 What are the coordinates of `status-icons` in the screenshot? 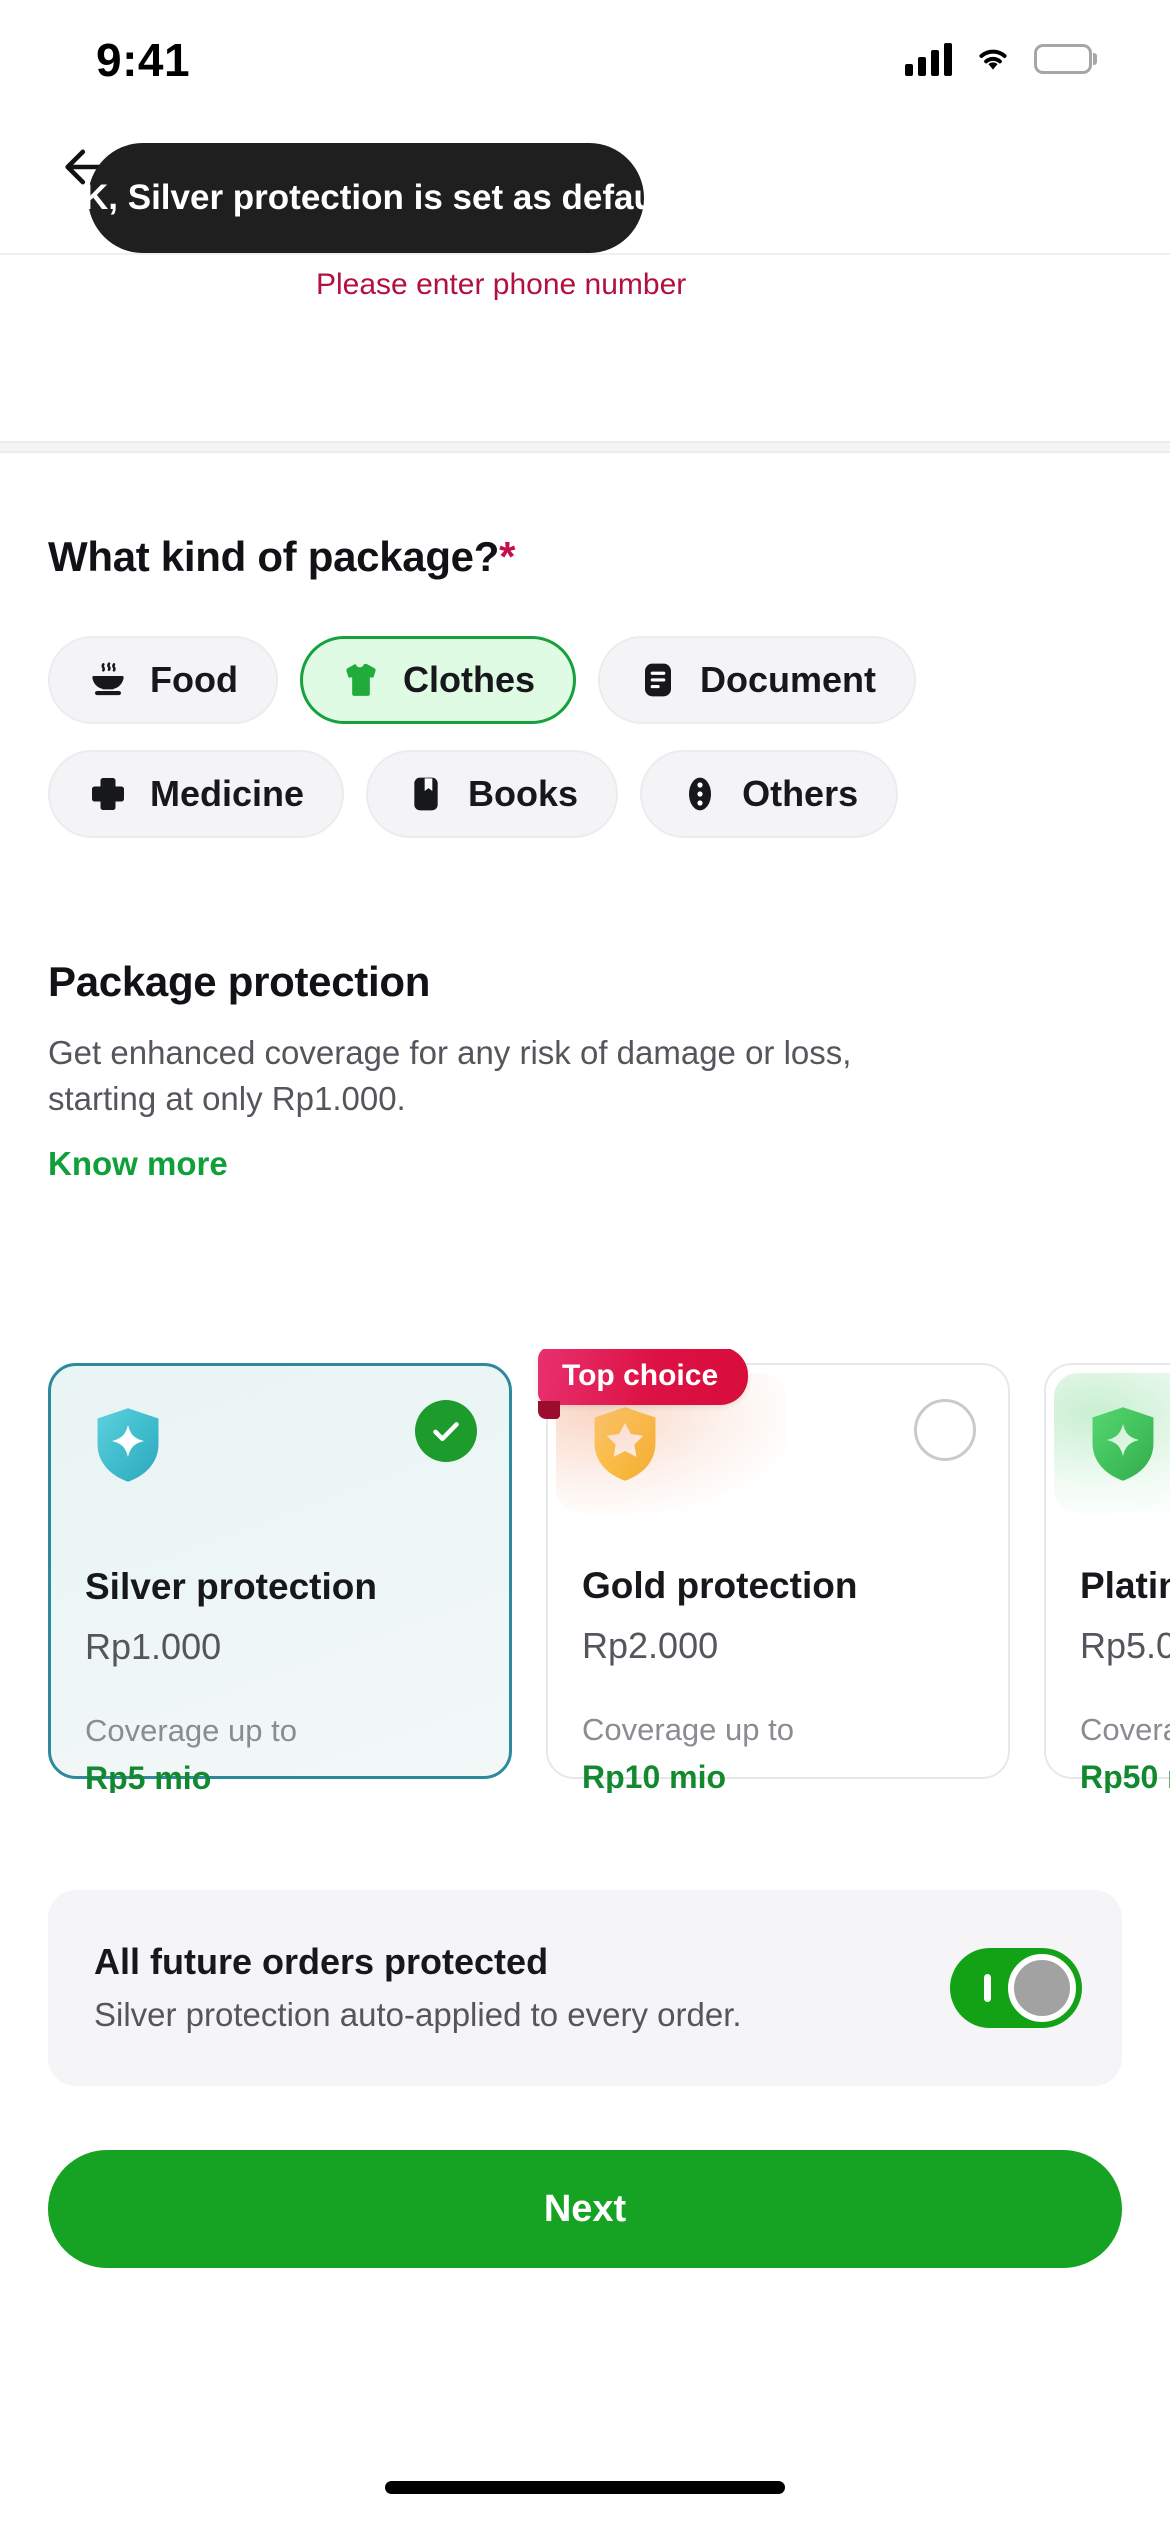 It's located at (998, 56).